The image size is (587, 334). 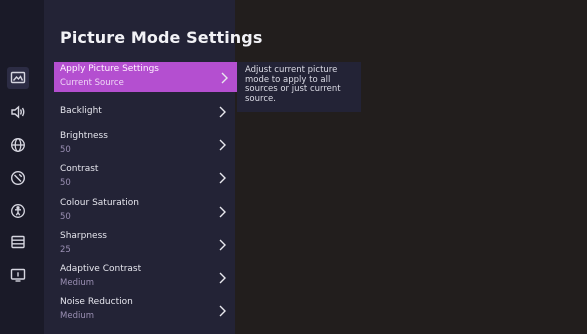 I want to click on menu-item-label: Noise Reduction, so click(x=96, y=302).